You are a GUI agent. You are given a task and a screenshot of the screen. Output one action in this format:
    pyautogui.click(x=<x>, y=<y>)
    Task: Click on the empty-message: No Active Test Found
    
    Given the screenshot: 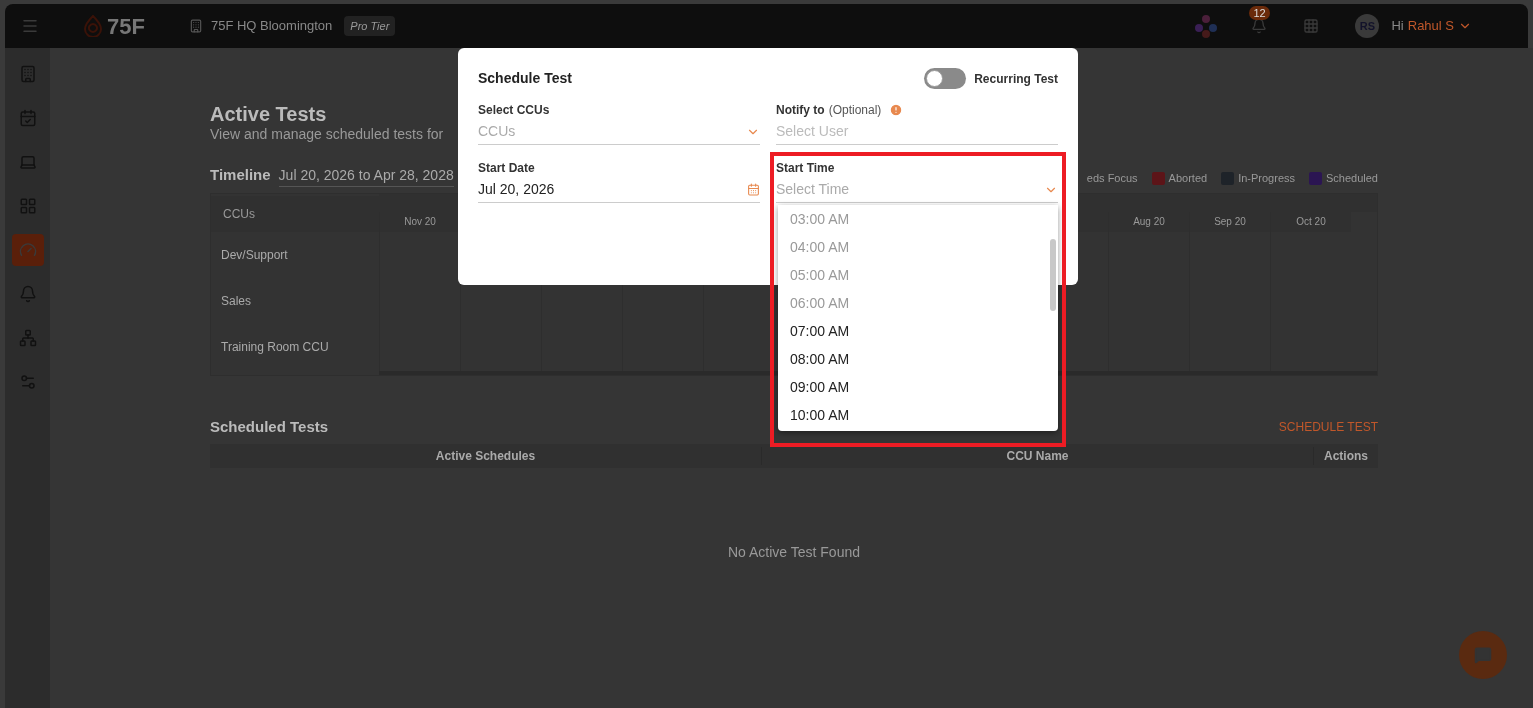 What is the action you would take?
    pyautogui.click(x=793, y=552)
    